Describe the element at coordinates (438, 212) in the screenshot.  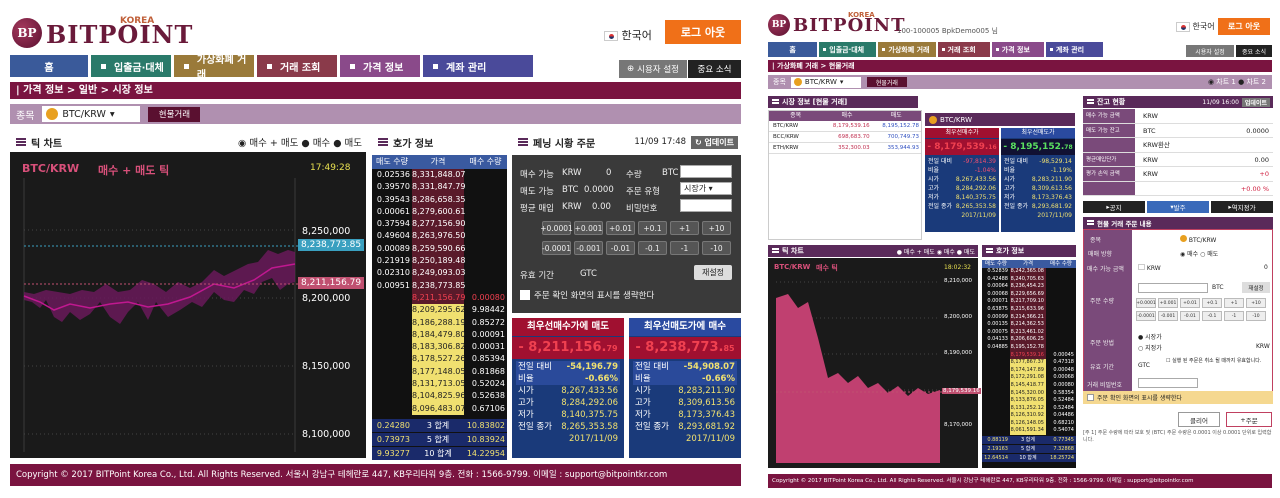
I see `ob-ask-price: 8,279,600.61` at that location.